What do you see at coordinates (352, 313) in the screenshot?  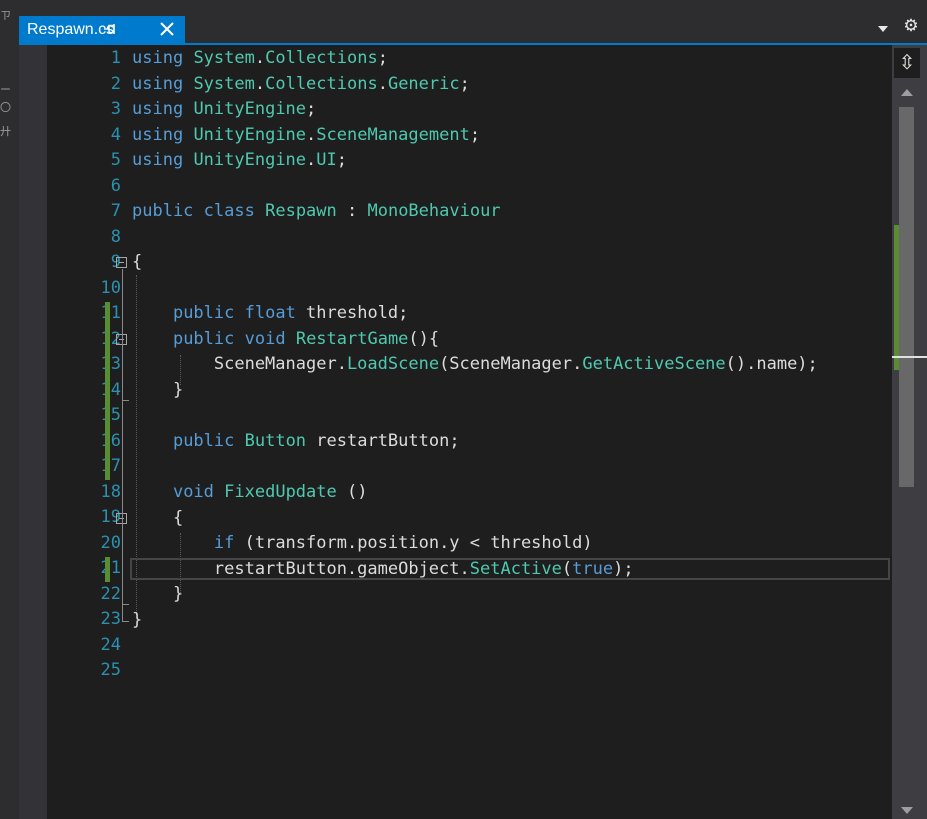 I see `code-token: threshold;` at bounding box center [352, 313].